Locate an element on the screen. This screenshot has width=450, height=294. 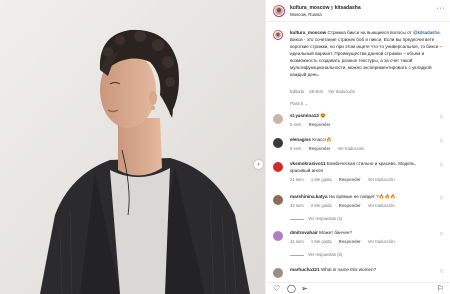
next-image-arrow-icon: › is located at coordinates (258, 164).